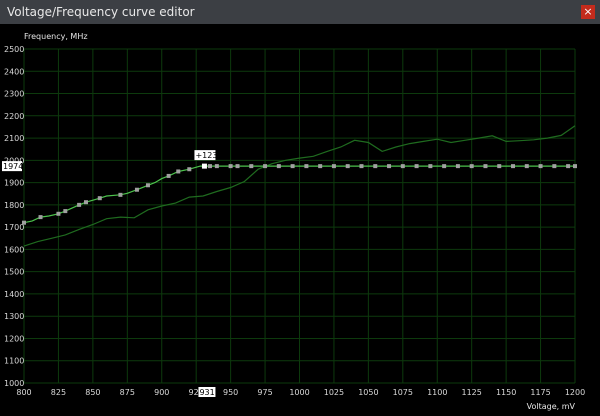 The image size is (600, 416). What do you see at coordinates (14, 272) in the screenshot?
I see `y-tick-label: 1500` at bounding box center [14, 272].